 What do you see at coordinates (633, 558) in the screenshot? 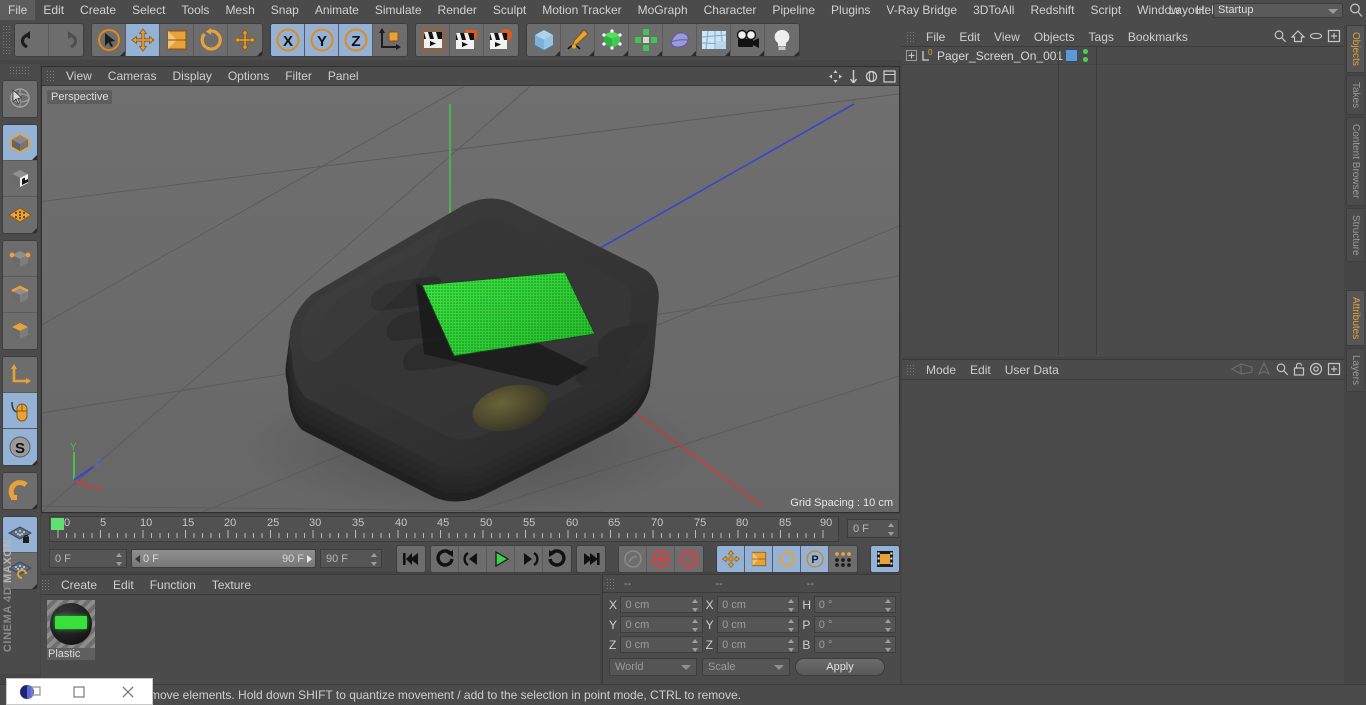
I see `autokey-icon` at bounding box center [633, 558].